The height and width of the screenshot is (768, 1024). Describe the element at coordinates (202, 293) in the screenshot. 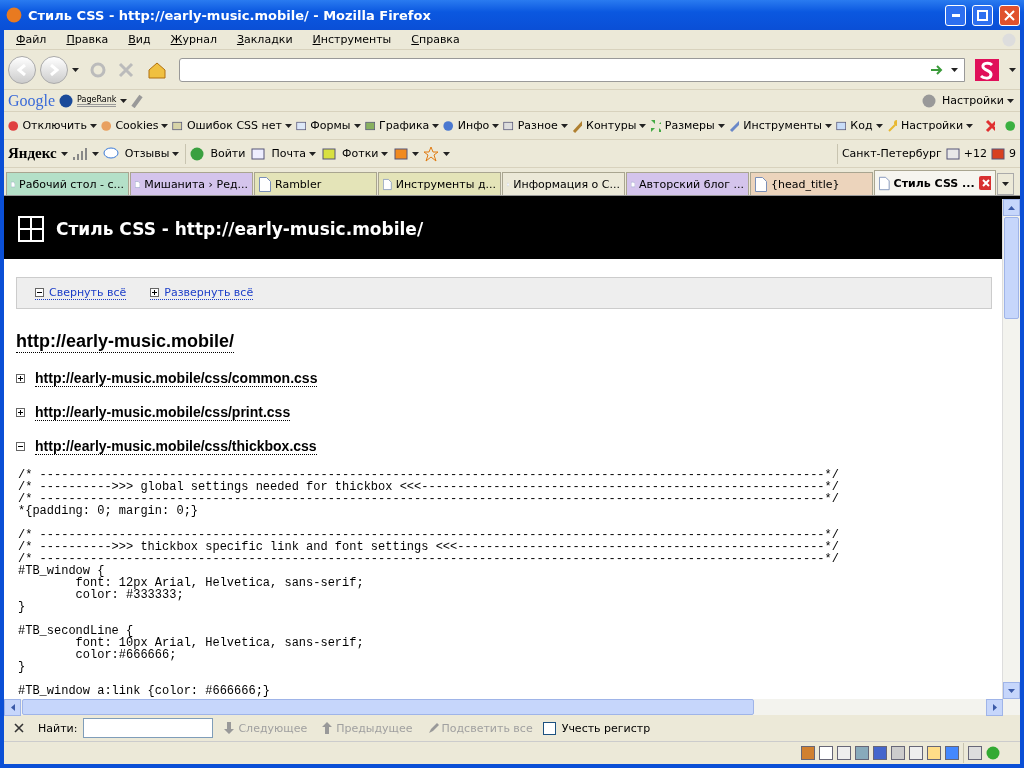

I see `expand-all-link: Развернуть всё` at that location.